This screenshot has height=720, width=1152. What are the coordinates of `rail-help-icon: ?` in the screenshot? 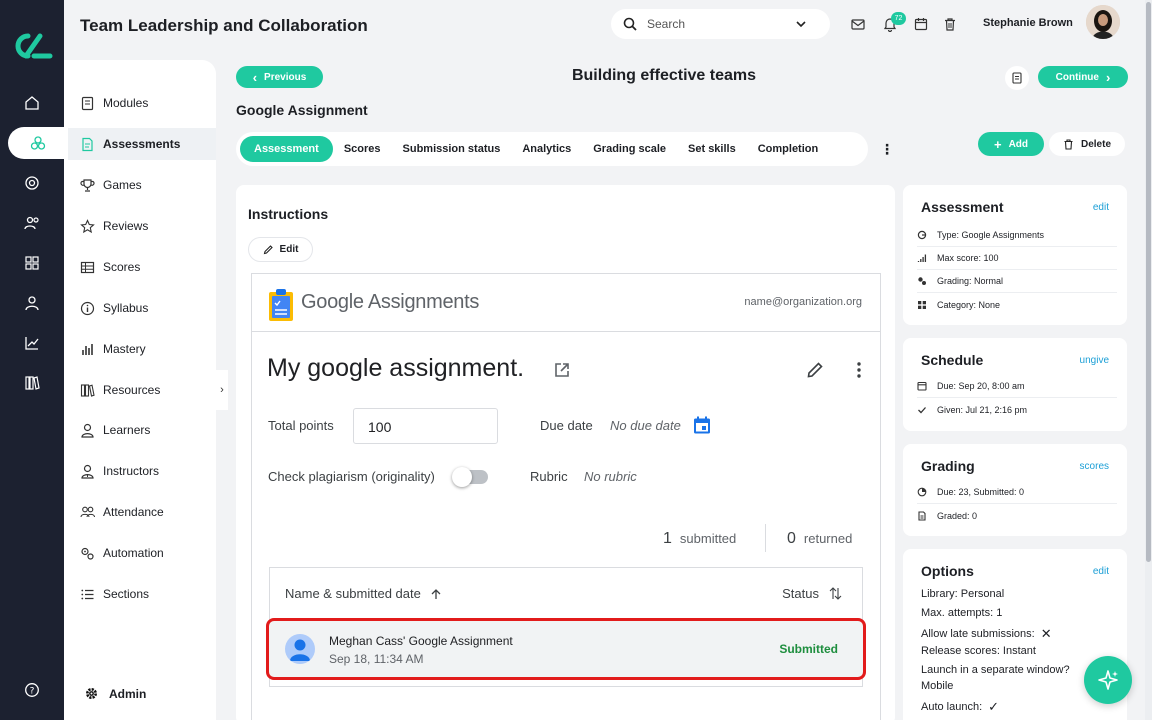 It's located at (32, 690).